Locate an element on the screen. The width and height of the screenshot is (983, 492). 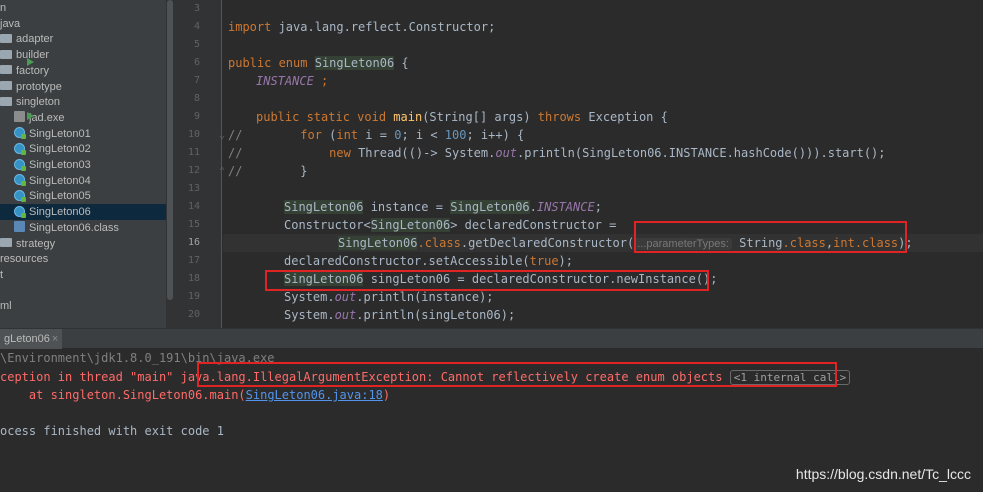
tree-item-label: factory is located at coordinates (33, 70).